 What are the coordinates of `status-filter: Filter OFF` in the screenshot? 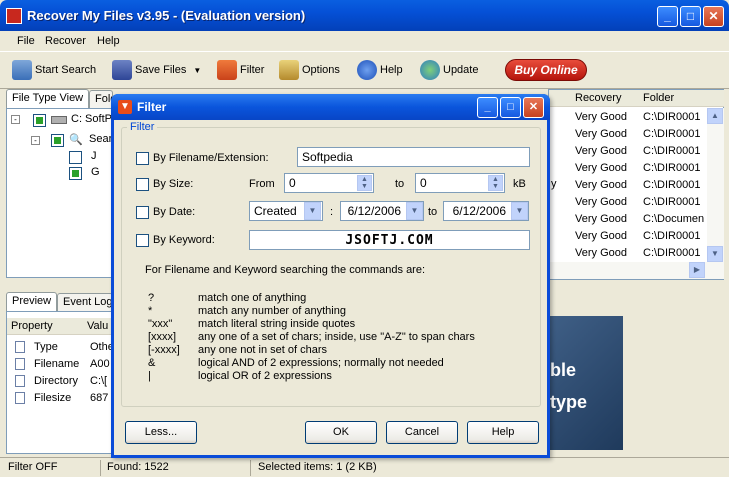 It's located at (33, 467).